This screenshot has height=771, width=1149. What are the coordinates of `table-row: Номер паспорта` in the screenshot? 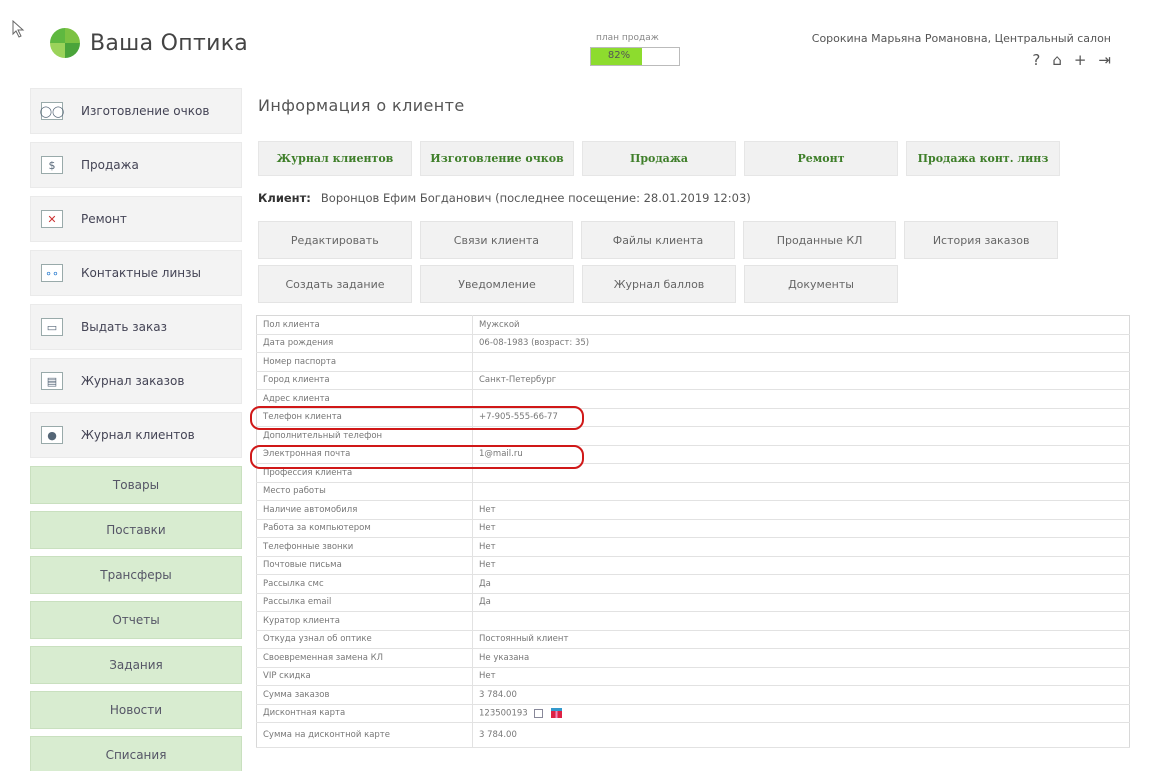 It's located at (693, 362).